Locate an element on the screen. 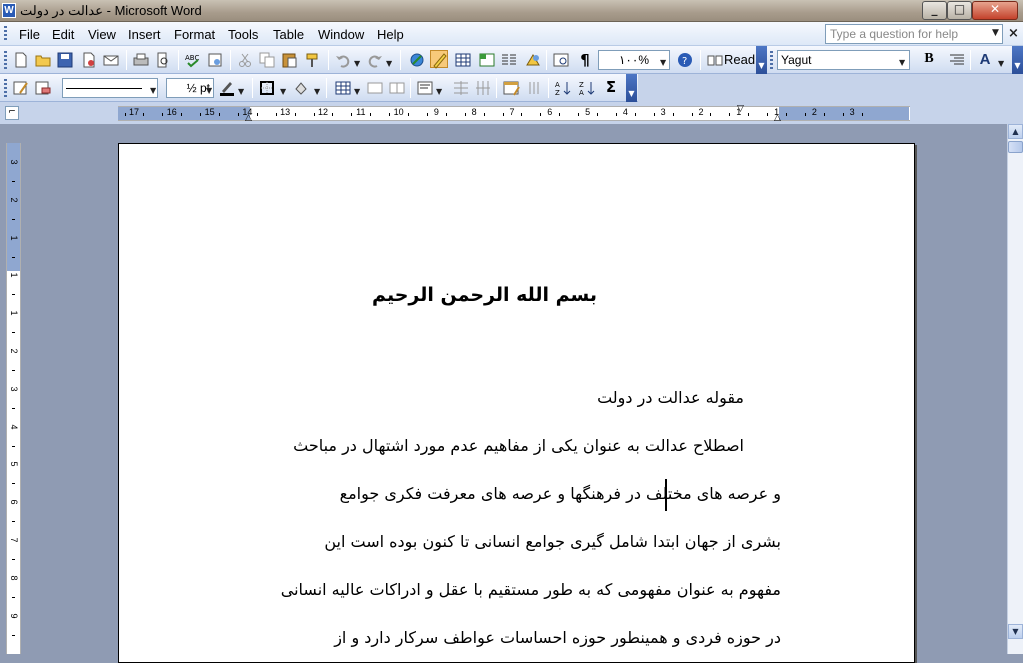 Image resolution: width=1023 pixels, height=663 pixels. outside-border-icon is located at coordinates (267, 88).